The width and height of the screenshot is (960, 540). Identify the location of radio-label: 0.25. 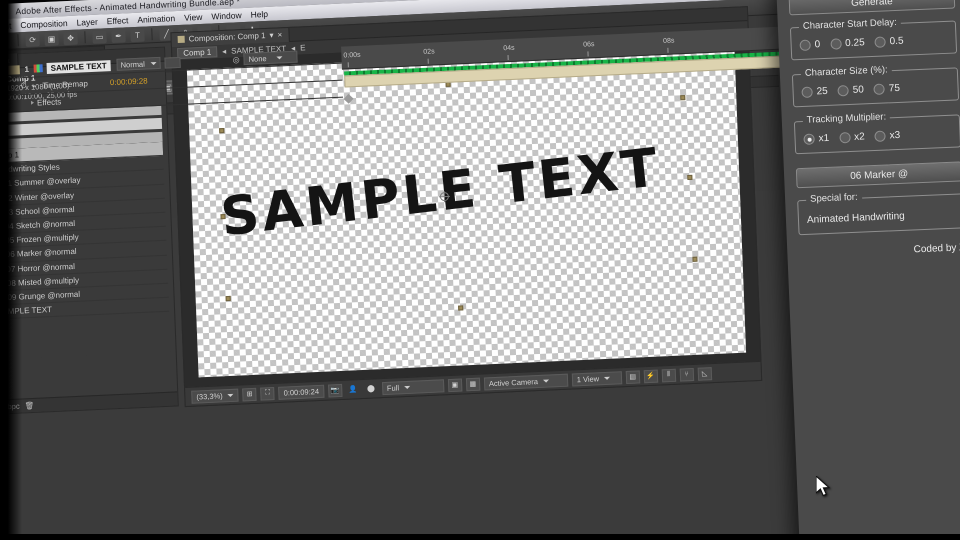
(854, 43).